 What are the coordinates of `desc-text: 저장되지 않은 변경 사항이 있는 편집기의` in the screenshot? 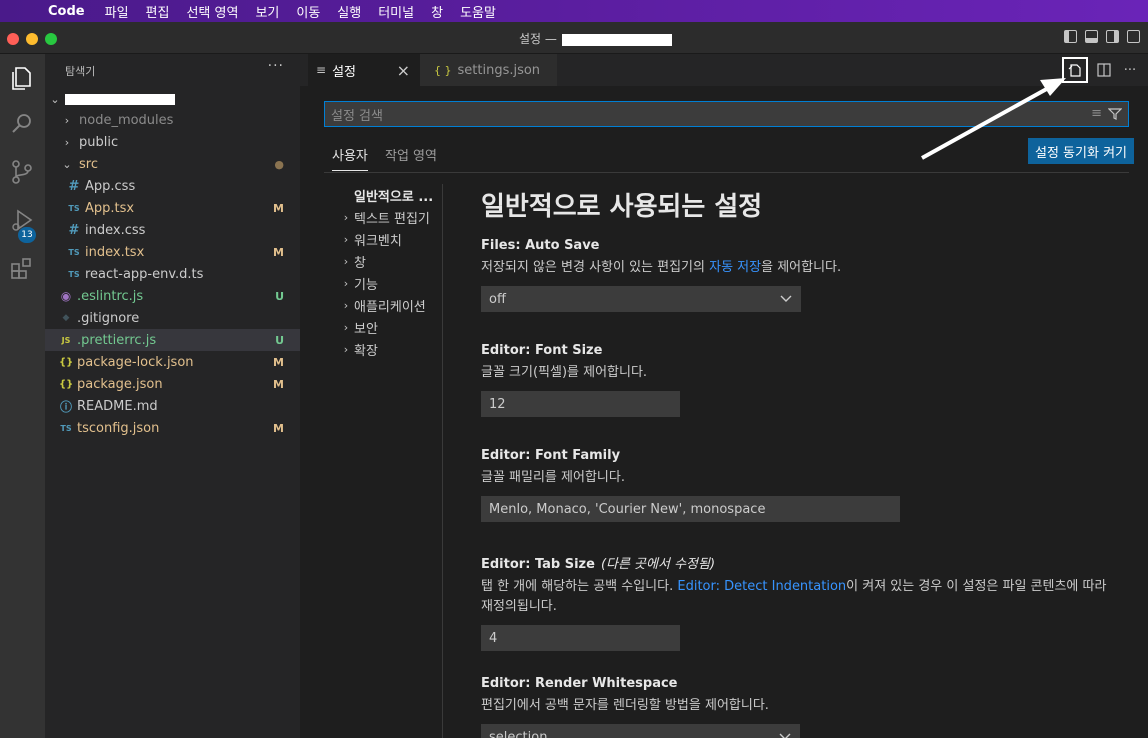 It's located at (595, 267).